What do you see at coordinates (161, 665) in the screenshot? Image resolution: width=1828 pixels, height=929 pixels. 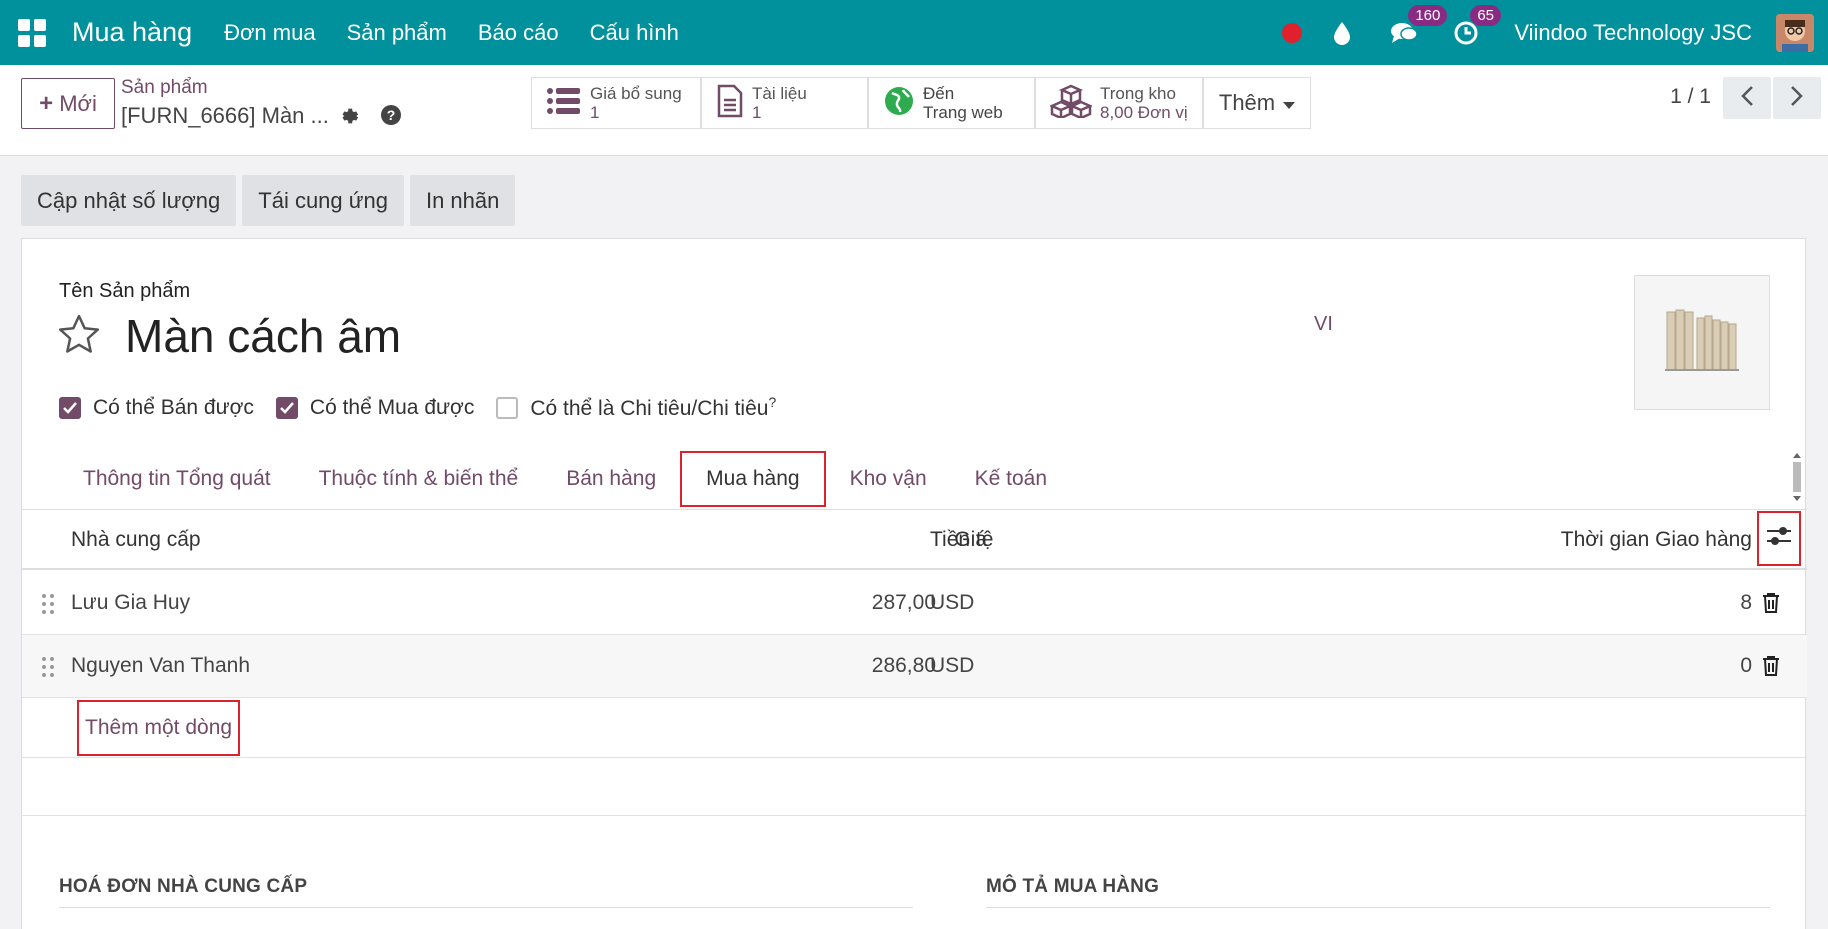 I see `cell-vendor: Nguyen Van Thanh` at bounding box center [161, 665].